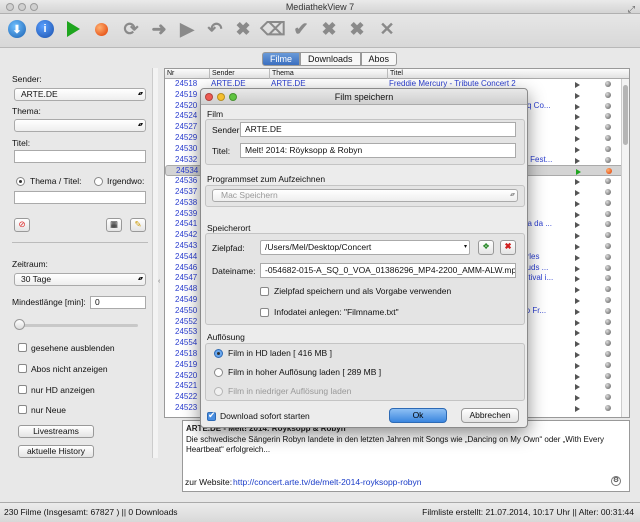  What do you see at coordinates (80, 94) in the screenshot?
I see `sender-select: ARTE.DE` at bounding box center [80, 94].